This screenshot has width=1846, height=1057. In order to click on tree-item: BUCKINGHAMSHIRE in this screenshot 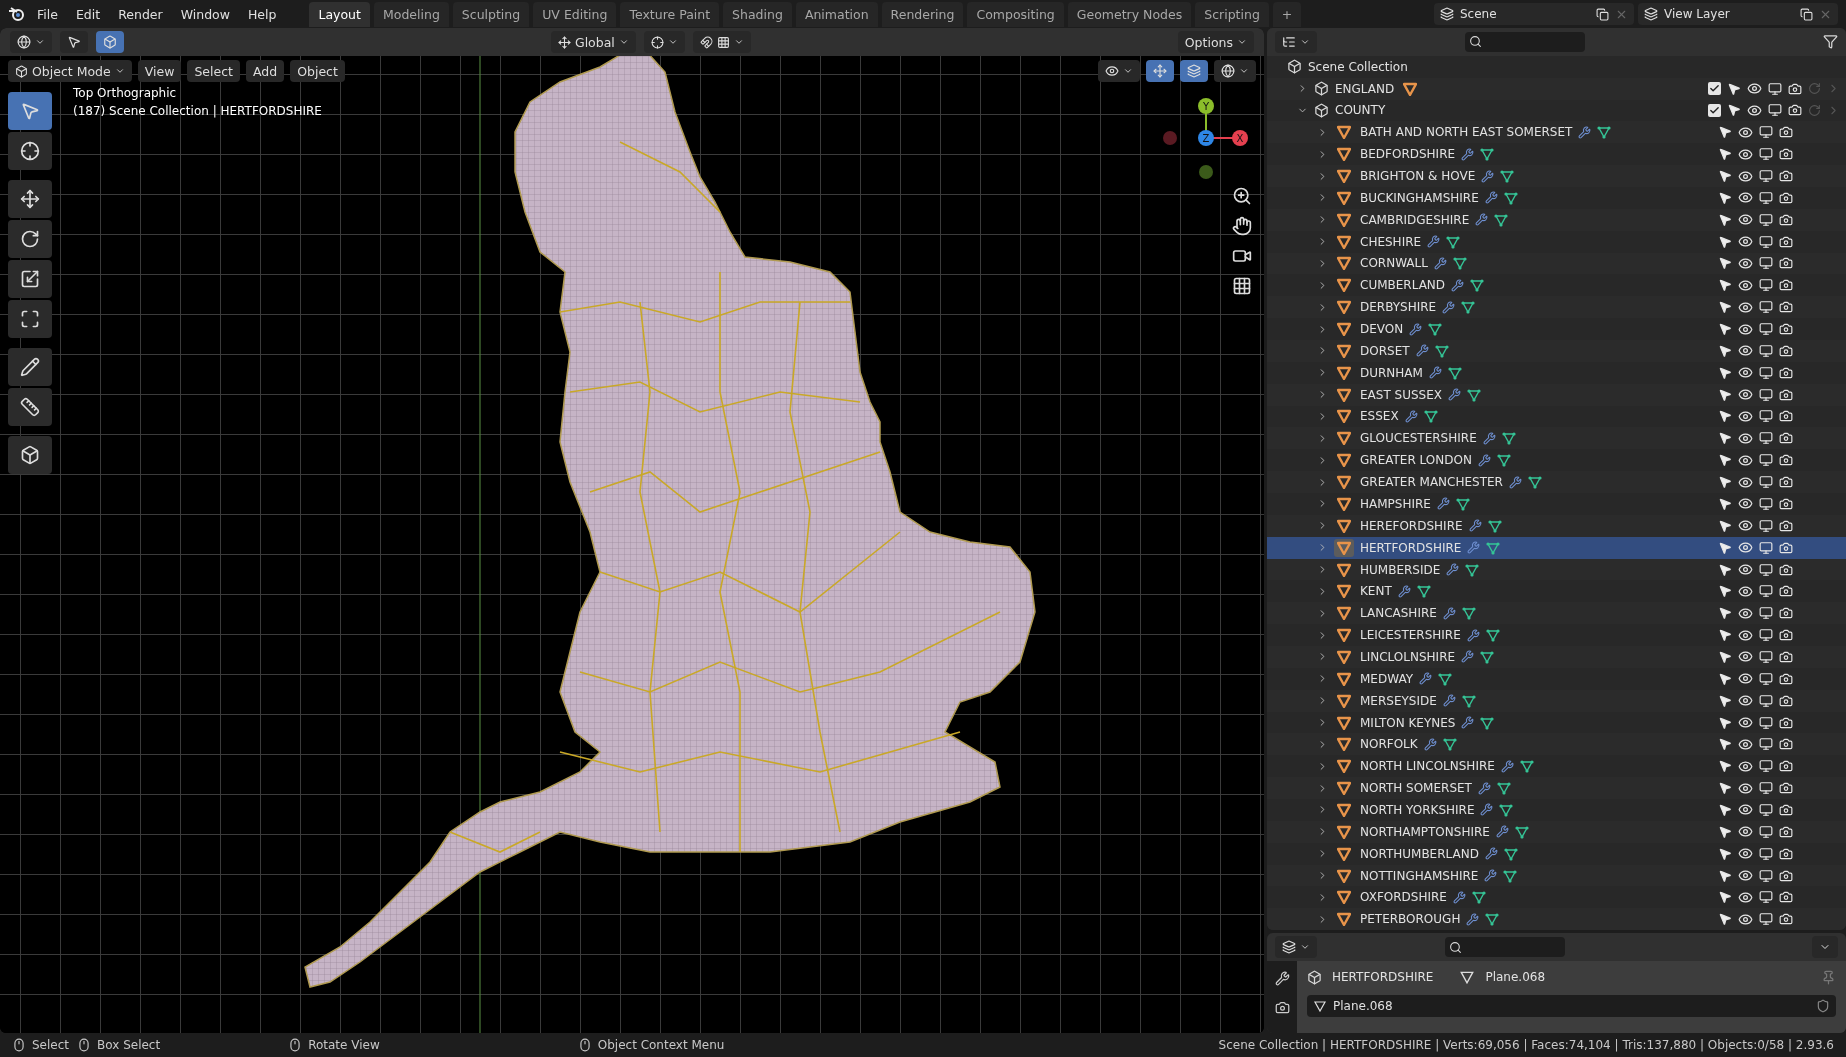, I will do `click(1419, 197)`.